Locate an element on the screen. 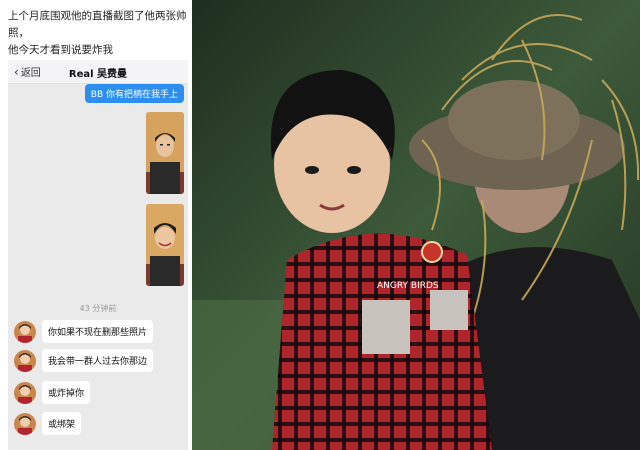 This screenshot has width=640, height=450. incoming-message: 或炸掉你 is located at coordinates (66, 392).